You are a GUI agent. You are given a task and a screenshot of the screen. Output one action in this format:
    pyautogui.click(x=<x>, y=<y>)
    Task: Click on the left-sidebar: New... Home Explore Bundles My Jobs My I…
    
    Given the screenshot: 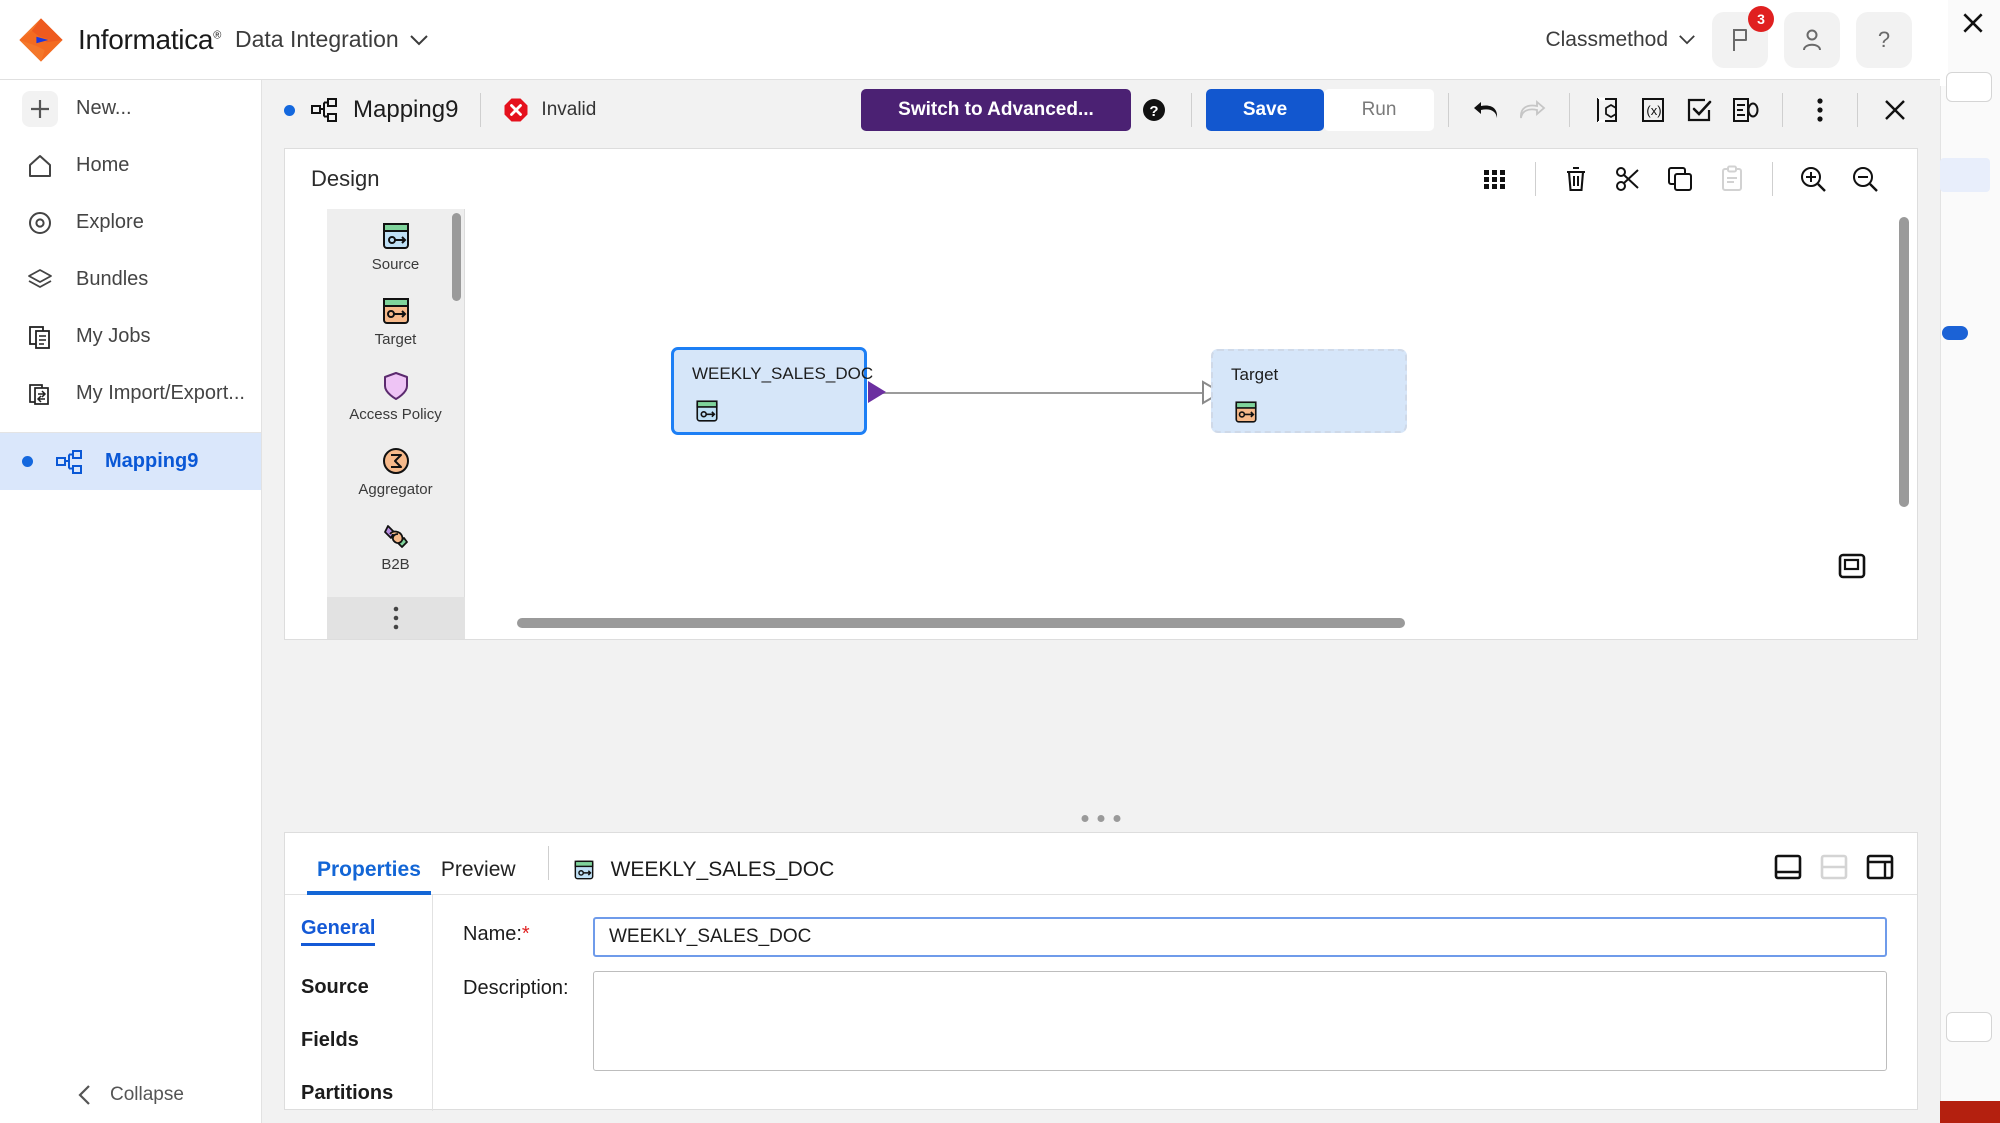 What is the action you would take?
    pyautogui.click(x=131, y=601)
    